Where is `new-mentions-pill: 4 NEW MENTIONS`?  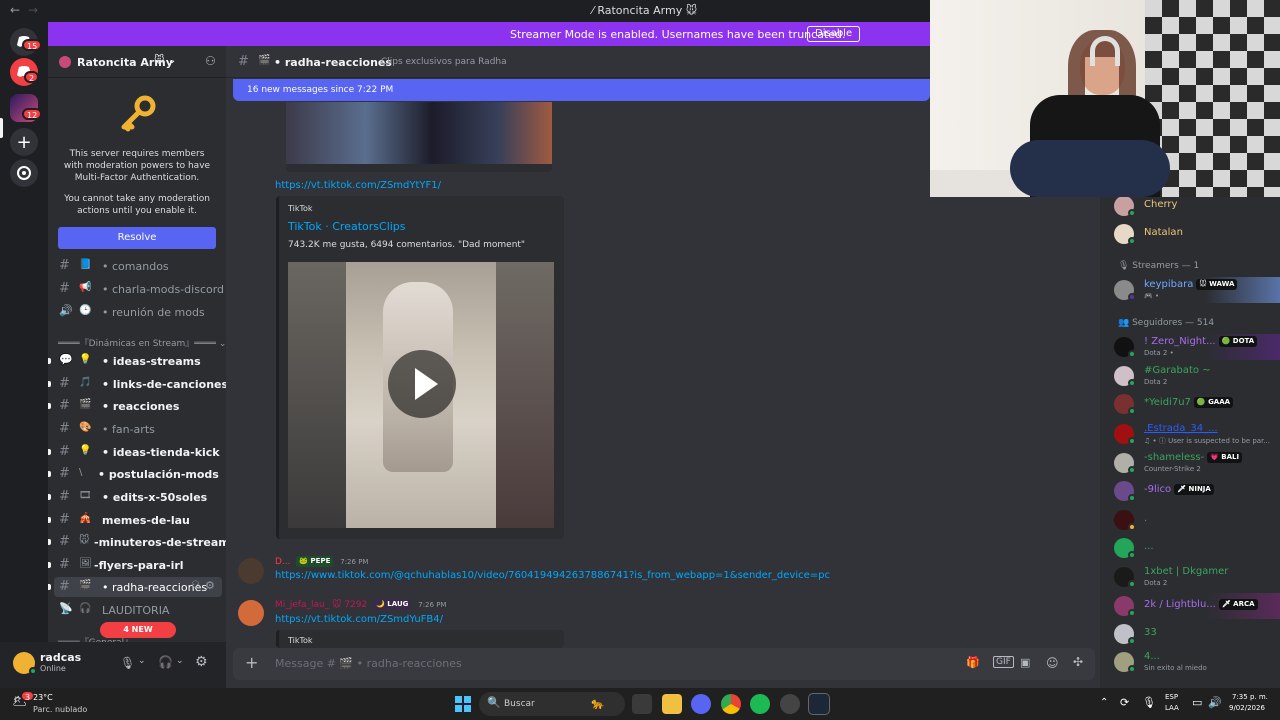
new-mentions-pill: 4 NEW MENTIONS is located at coordinates (138, 636).